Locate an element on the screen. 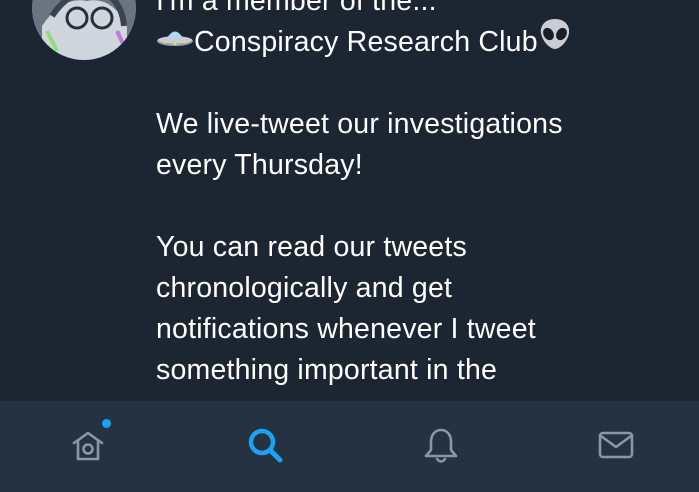  tab-notifications is located at coordinates (441, 447).